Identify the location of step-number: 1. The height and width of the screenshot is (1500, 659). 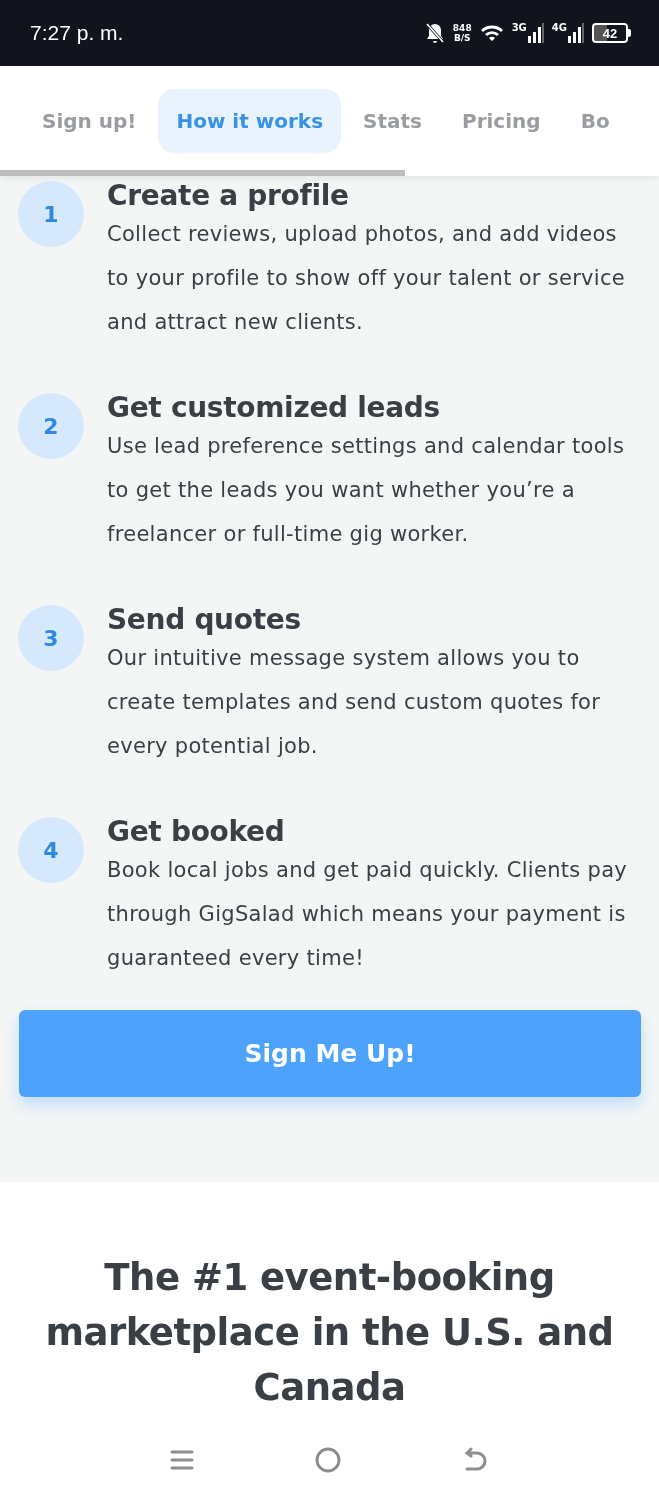
(51, 214).